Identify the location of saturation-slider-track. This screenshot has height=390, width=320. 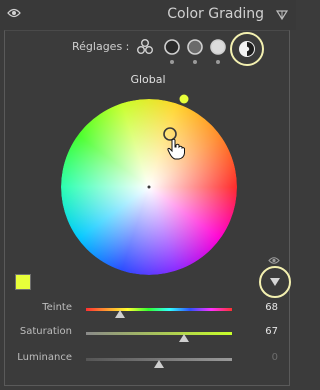
(159, 337).